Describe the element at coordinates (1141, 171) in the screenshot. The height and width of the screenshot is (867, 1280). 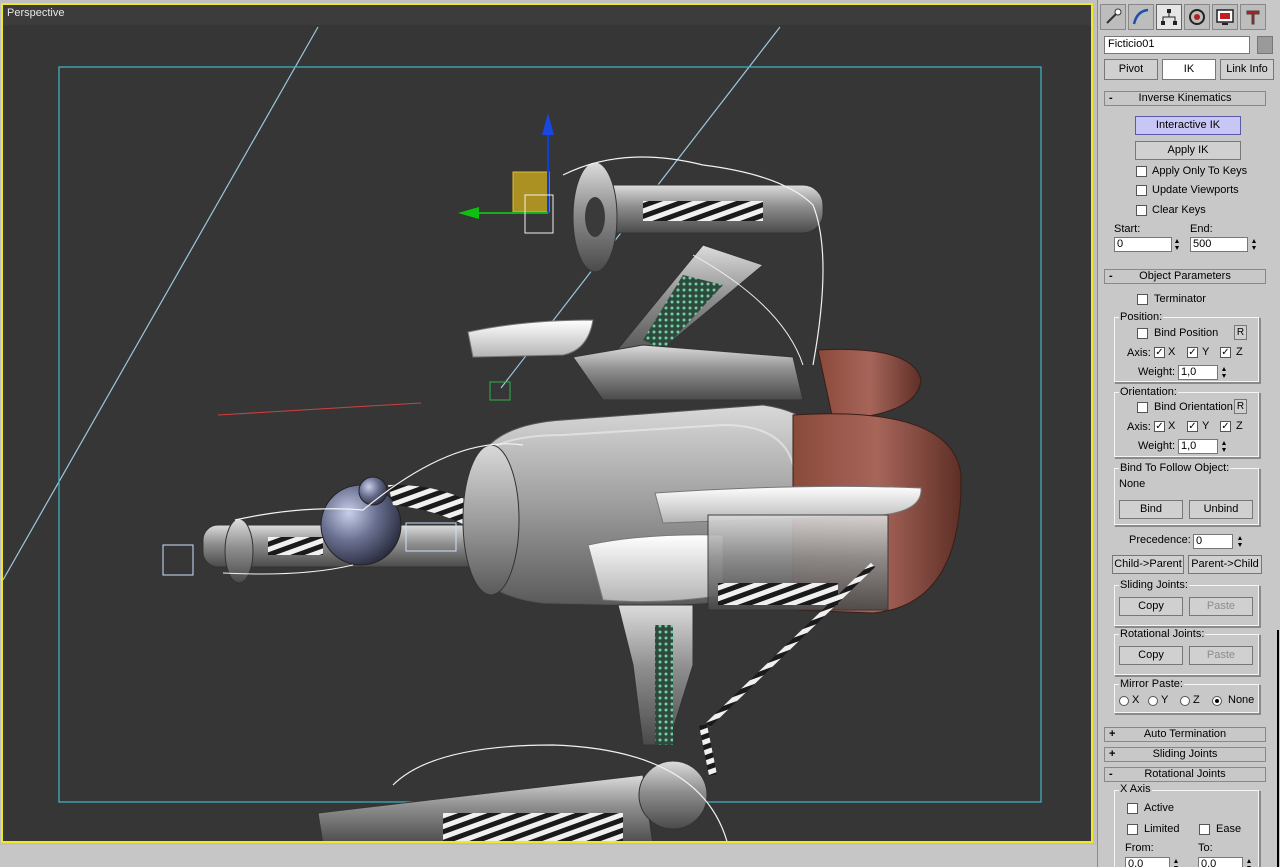
I see `apply-only-keys-checkbox` at that location.